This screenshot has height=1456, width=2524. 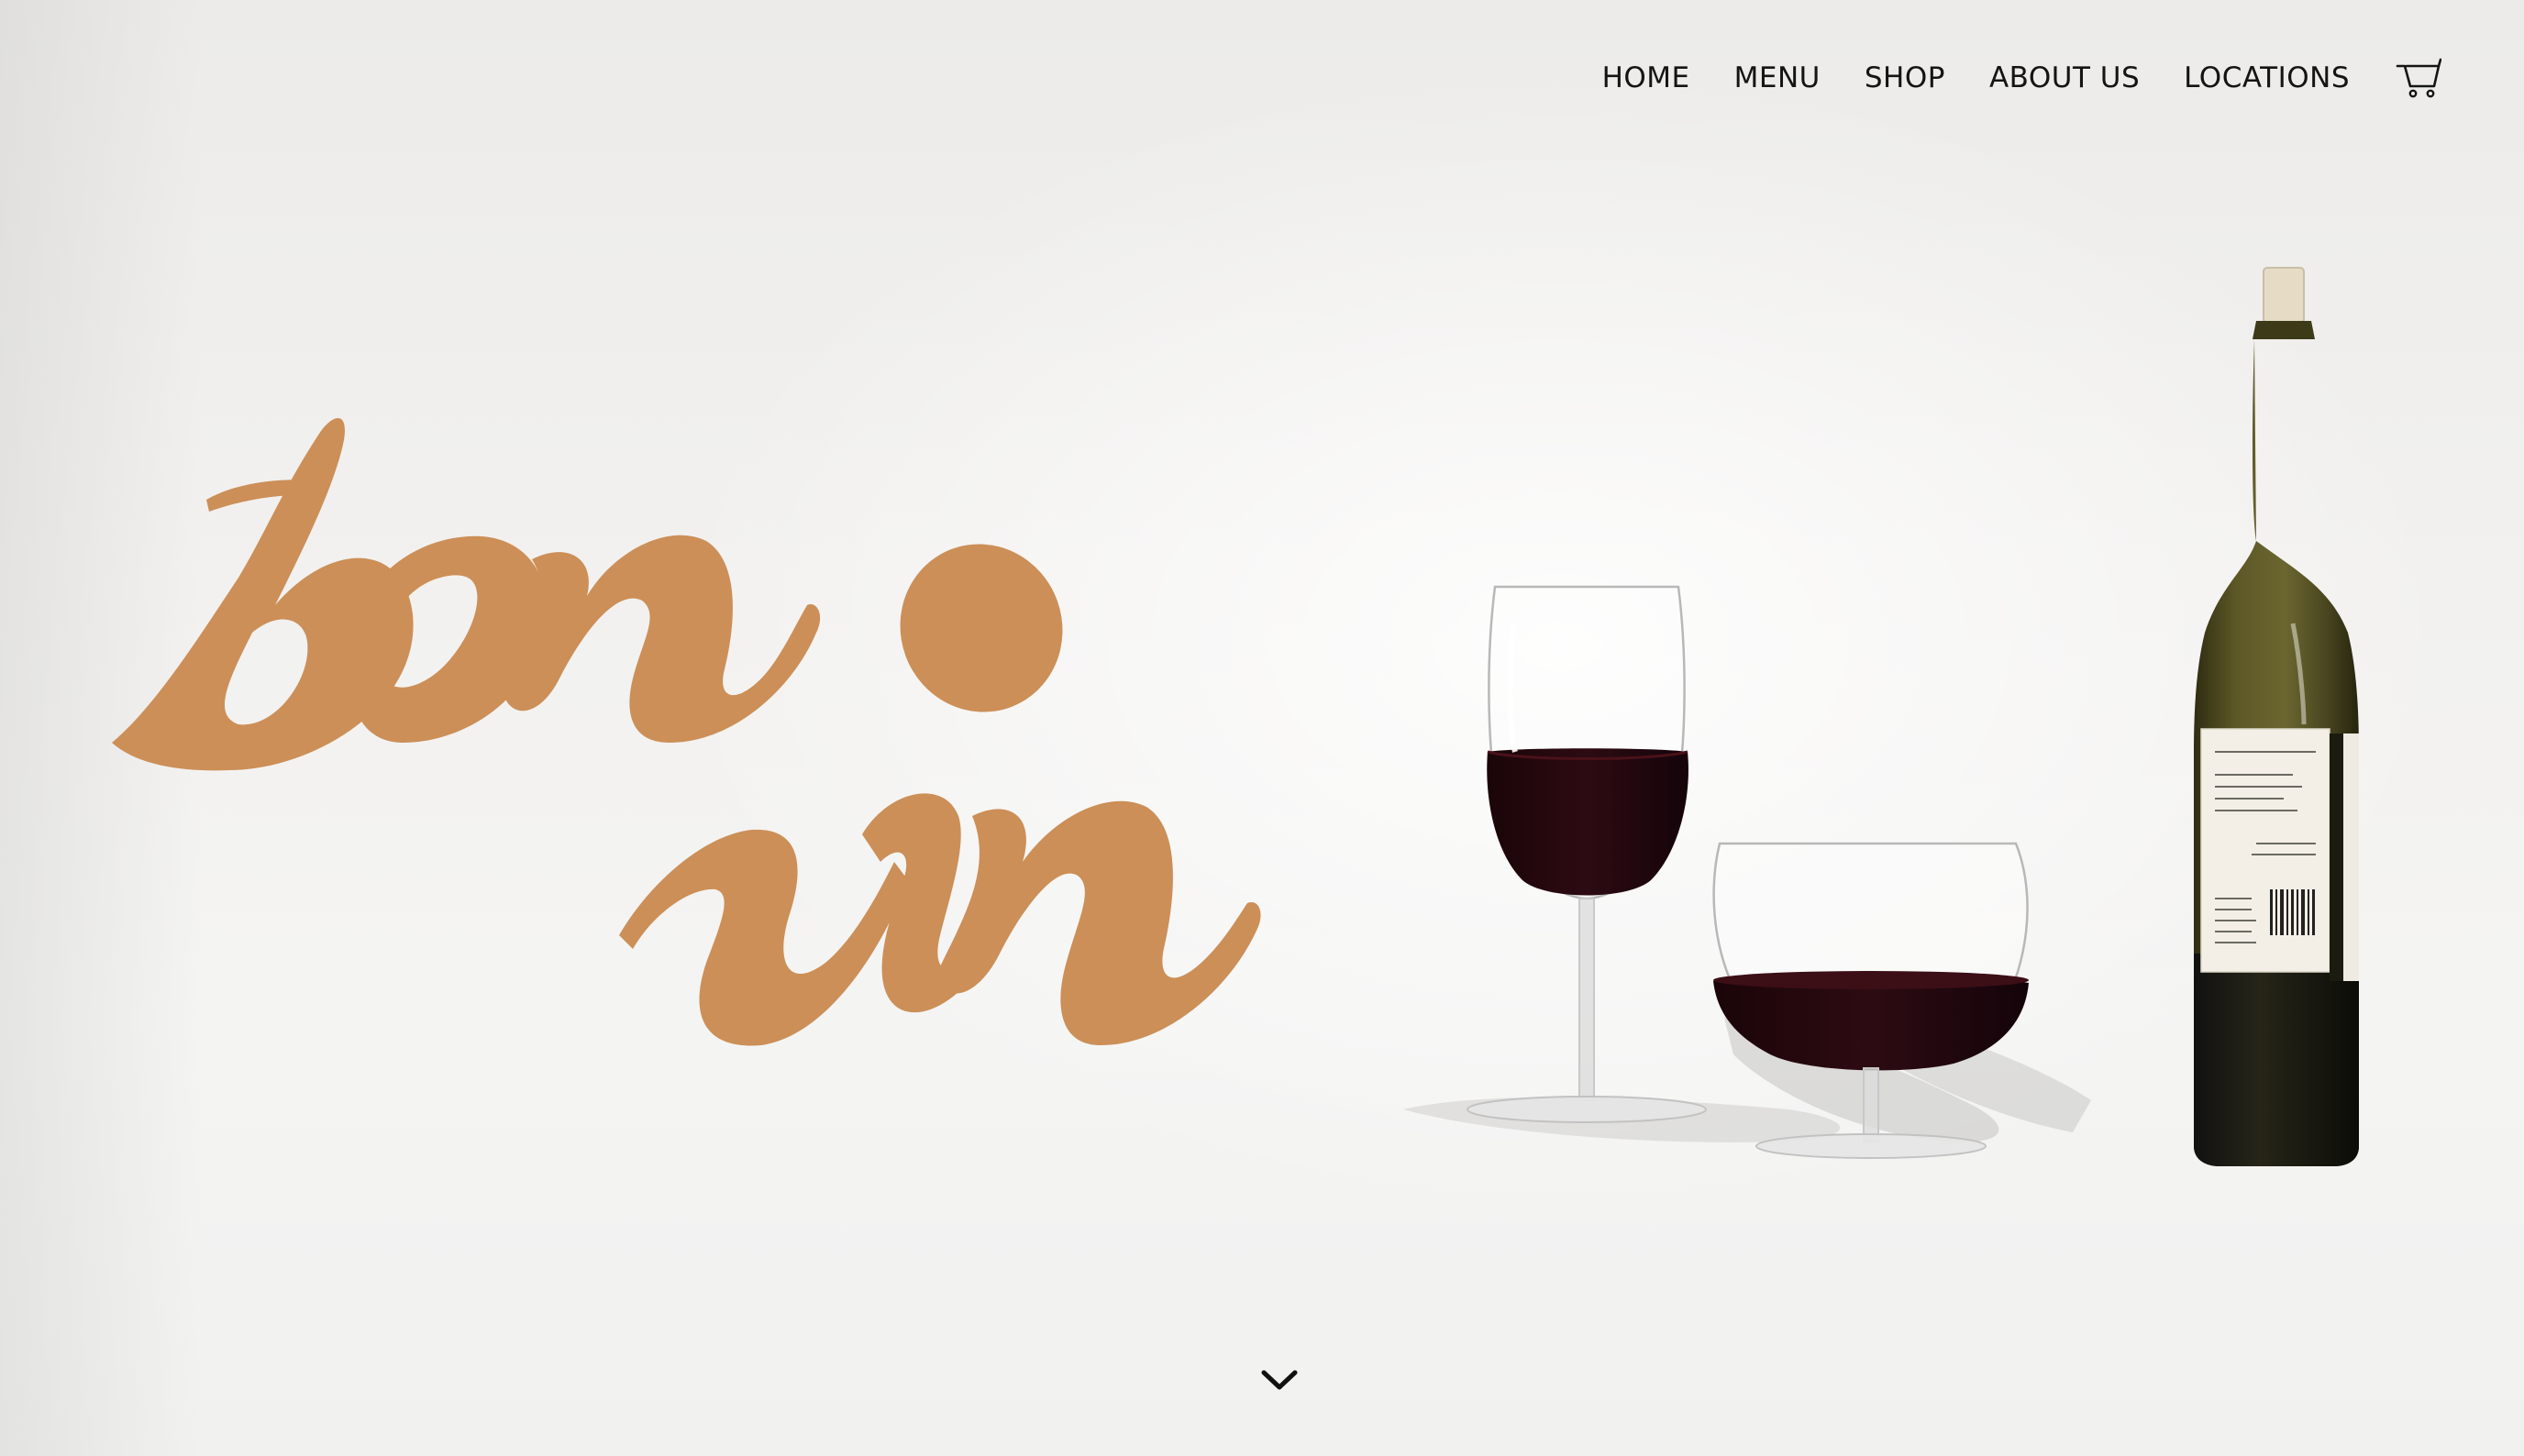 What do you see at coordinates (1905, 77) in the screenshot?
I see `nav-shop: SHOP` at bounding box center [1905, 77].